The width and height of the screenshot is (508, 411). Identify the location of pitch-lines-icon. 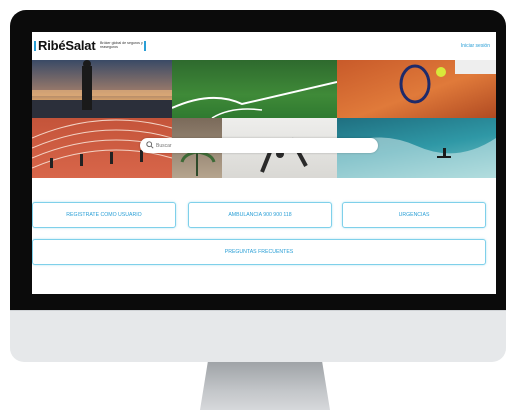
(254, 99).